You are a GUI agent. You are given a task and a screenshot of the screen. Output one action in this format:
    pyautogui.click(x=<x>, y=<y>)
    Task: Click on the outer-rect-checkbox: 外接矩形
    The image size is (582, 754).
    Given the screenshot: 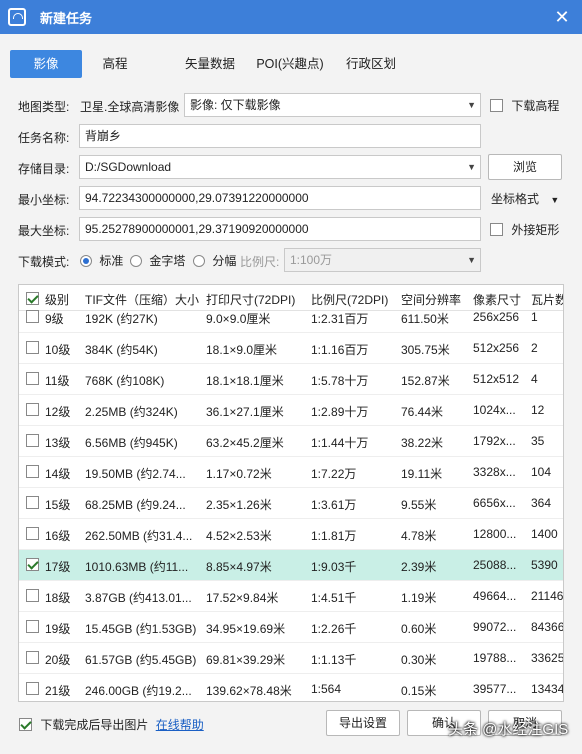 What is the action you would take?
    pyautogui.click(x=524, y=229)
    